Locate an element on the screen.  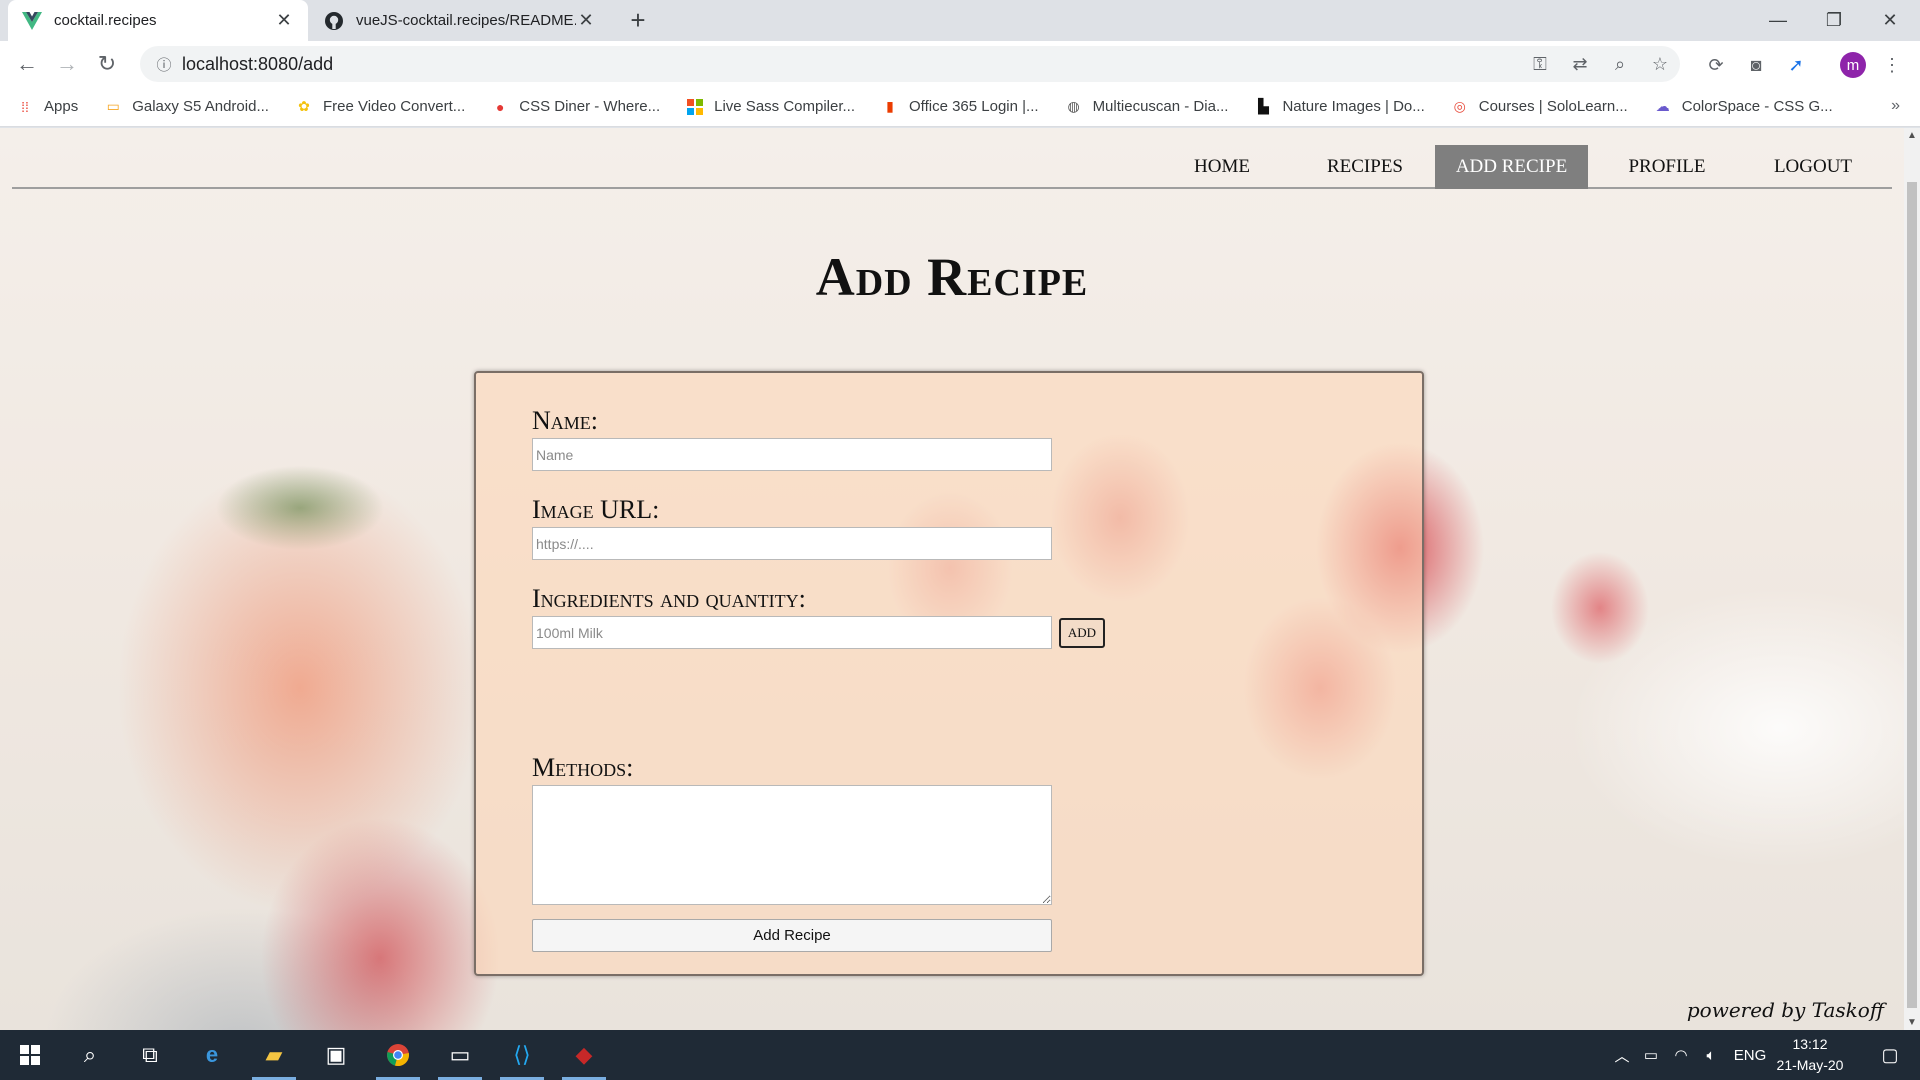
nav-home: HOME is located at coordinates (1222, 167).